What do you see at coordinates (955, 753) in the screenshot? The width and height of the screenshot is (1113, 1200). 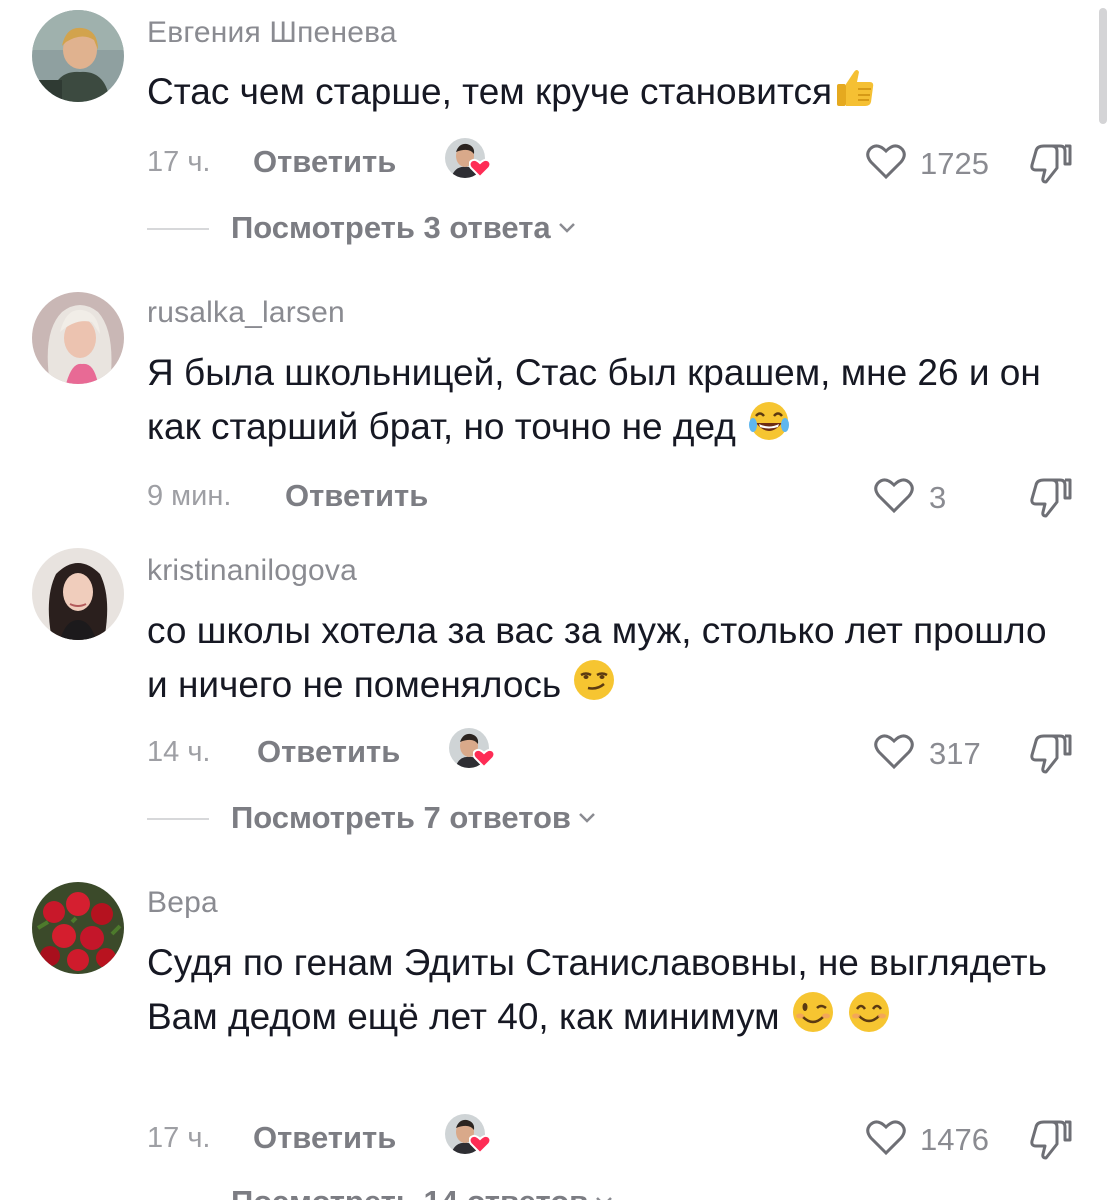 I see `like-count: 317` at bounding box center [955, 753].